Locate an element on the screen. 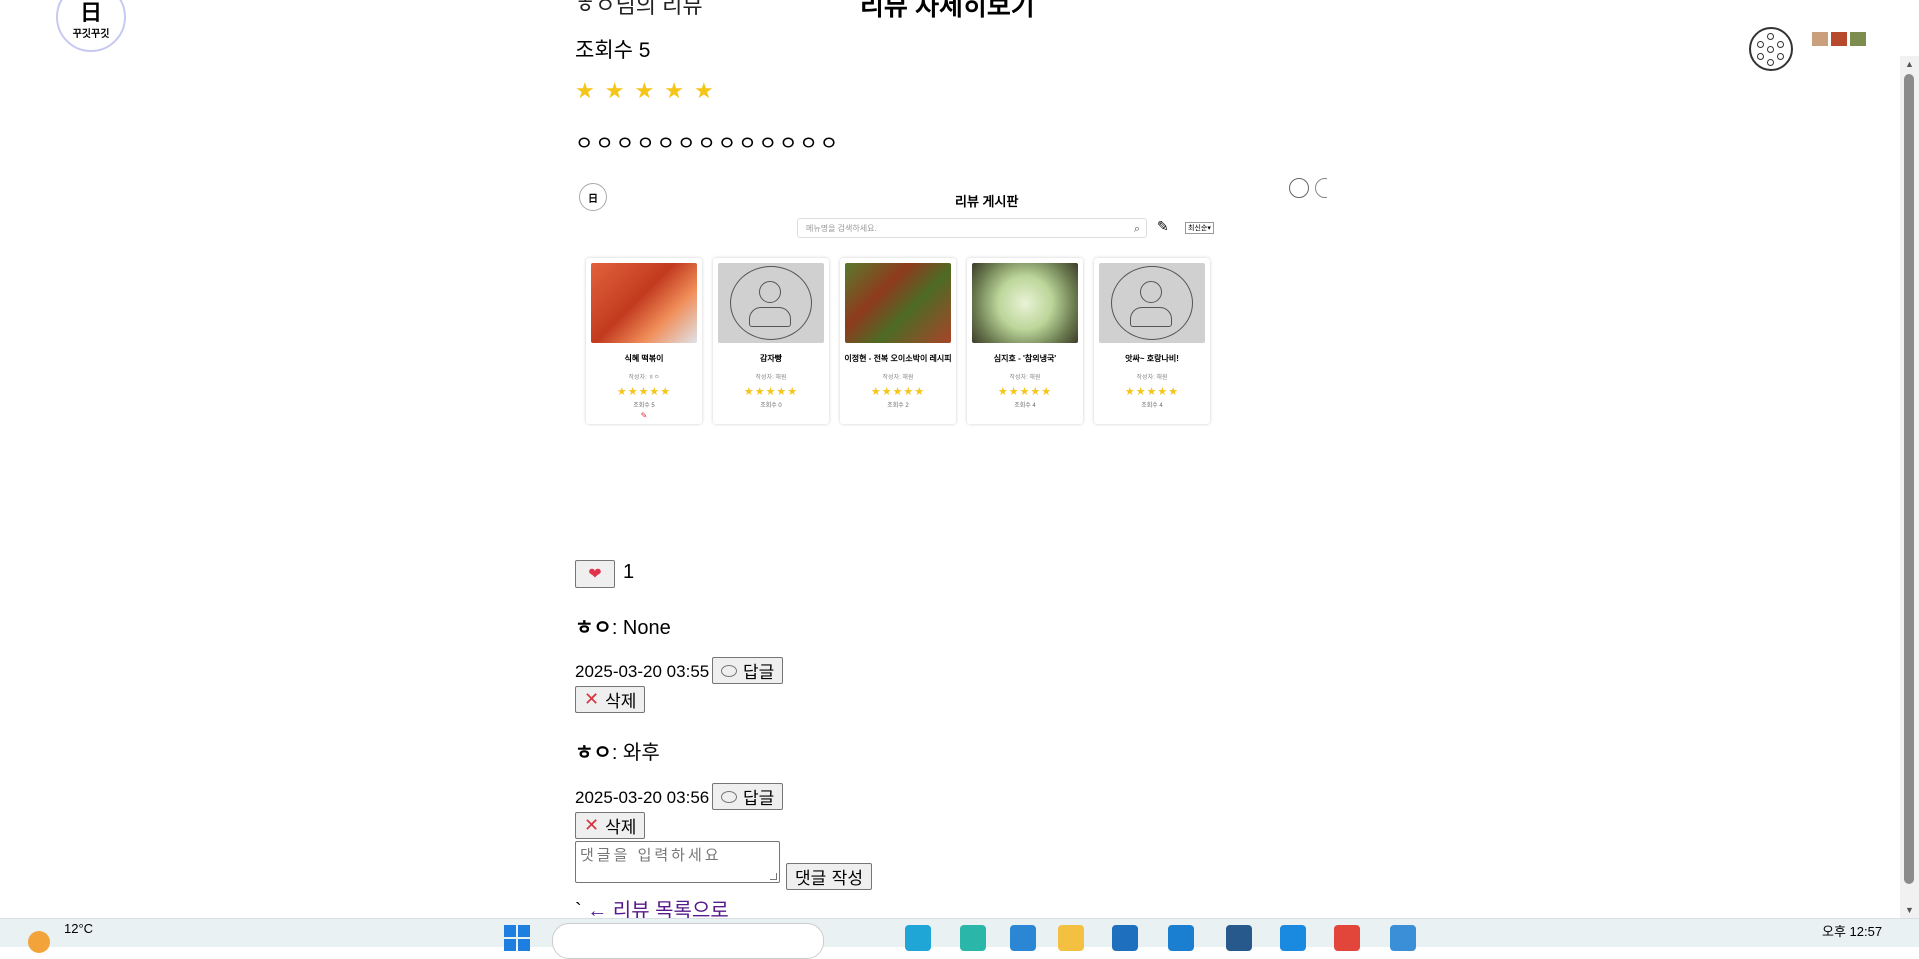  scroll-down-icon: ▼ is located at coordinates (1909, 910).